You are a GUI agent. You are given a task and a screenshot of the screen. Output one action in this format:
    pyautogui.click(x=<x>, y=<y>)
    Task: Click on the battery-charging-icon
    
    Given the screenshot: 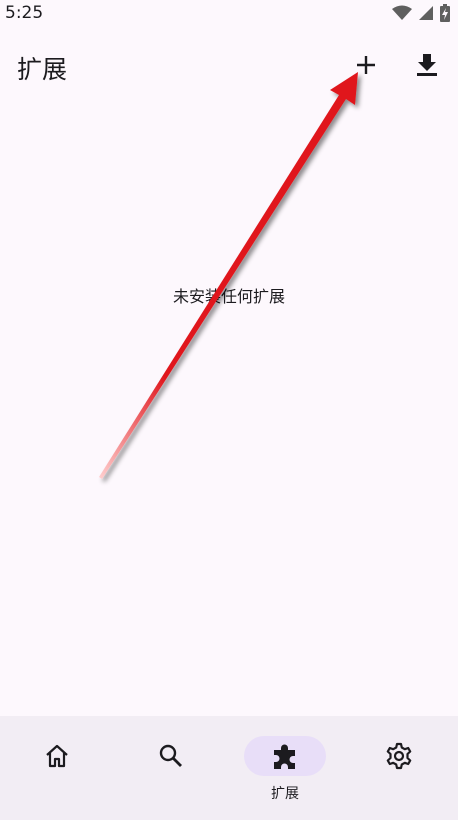 What is the action you would take?
    pyautogui.click(x=445, y=13)
    